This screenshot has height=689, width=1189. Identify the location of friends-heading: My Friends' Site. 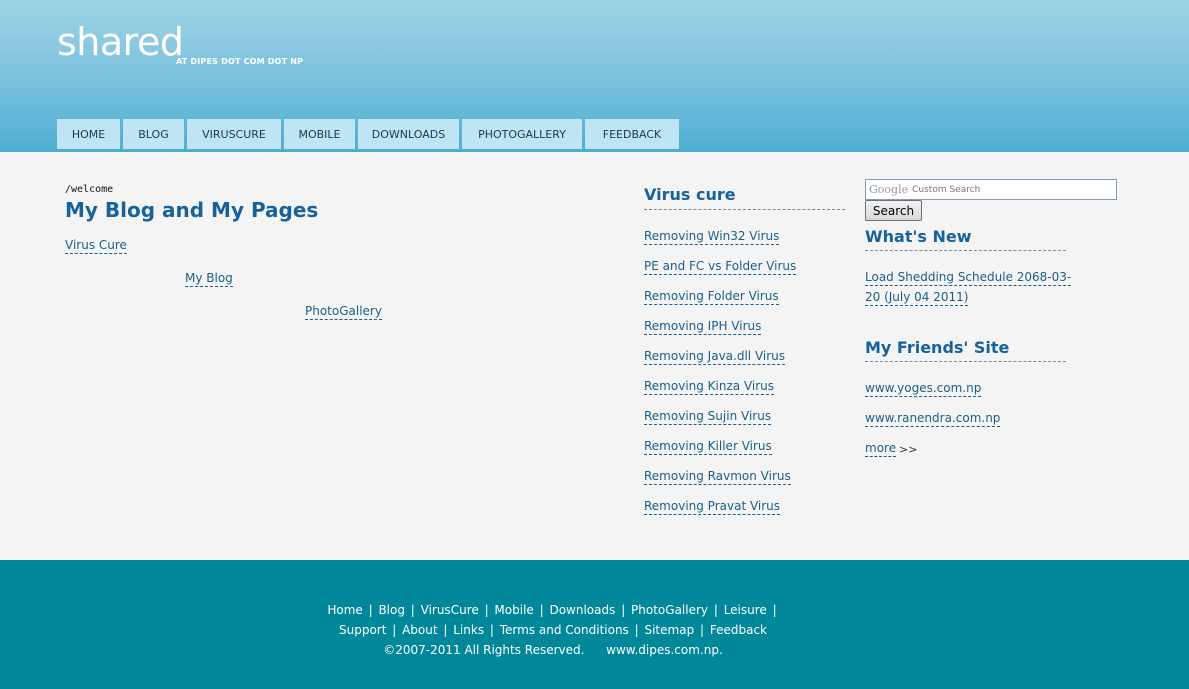
(937, 347).